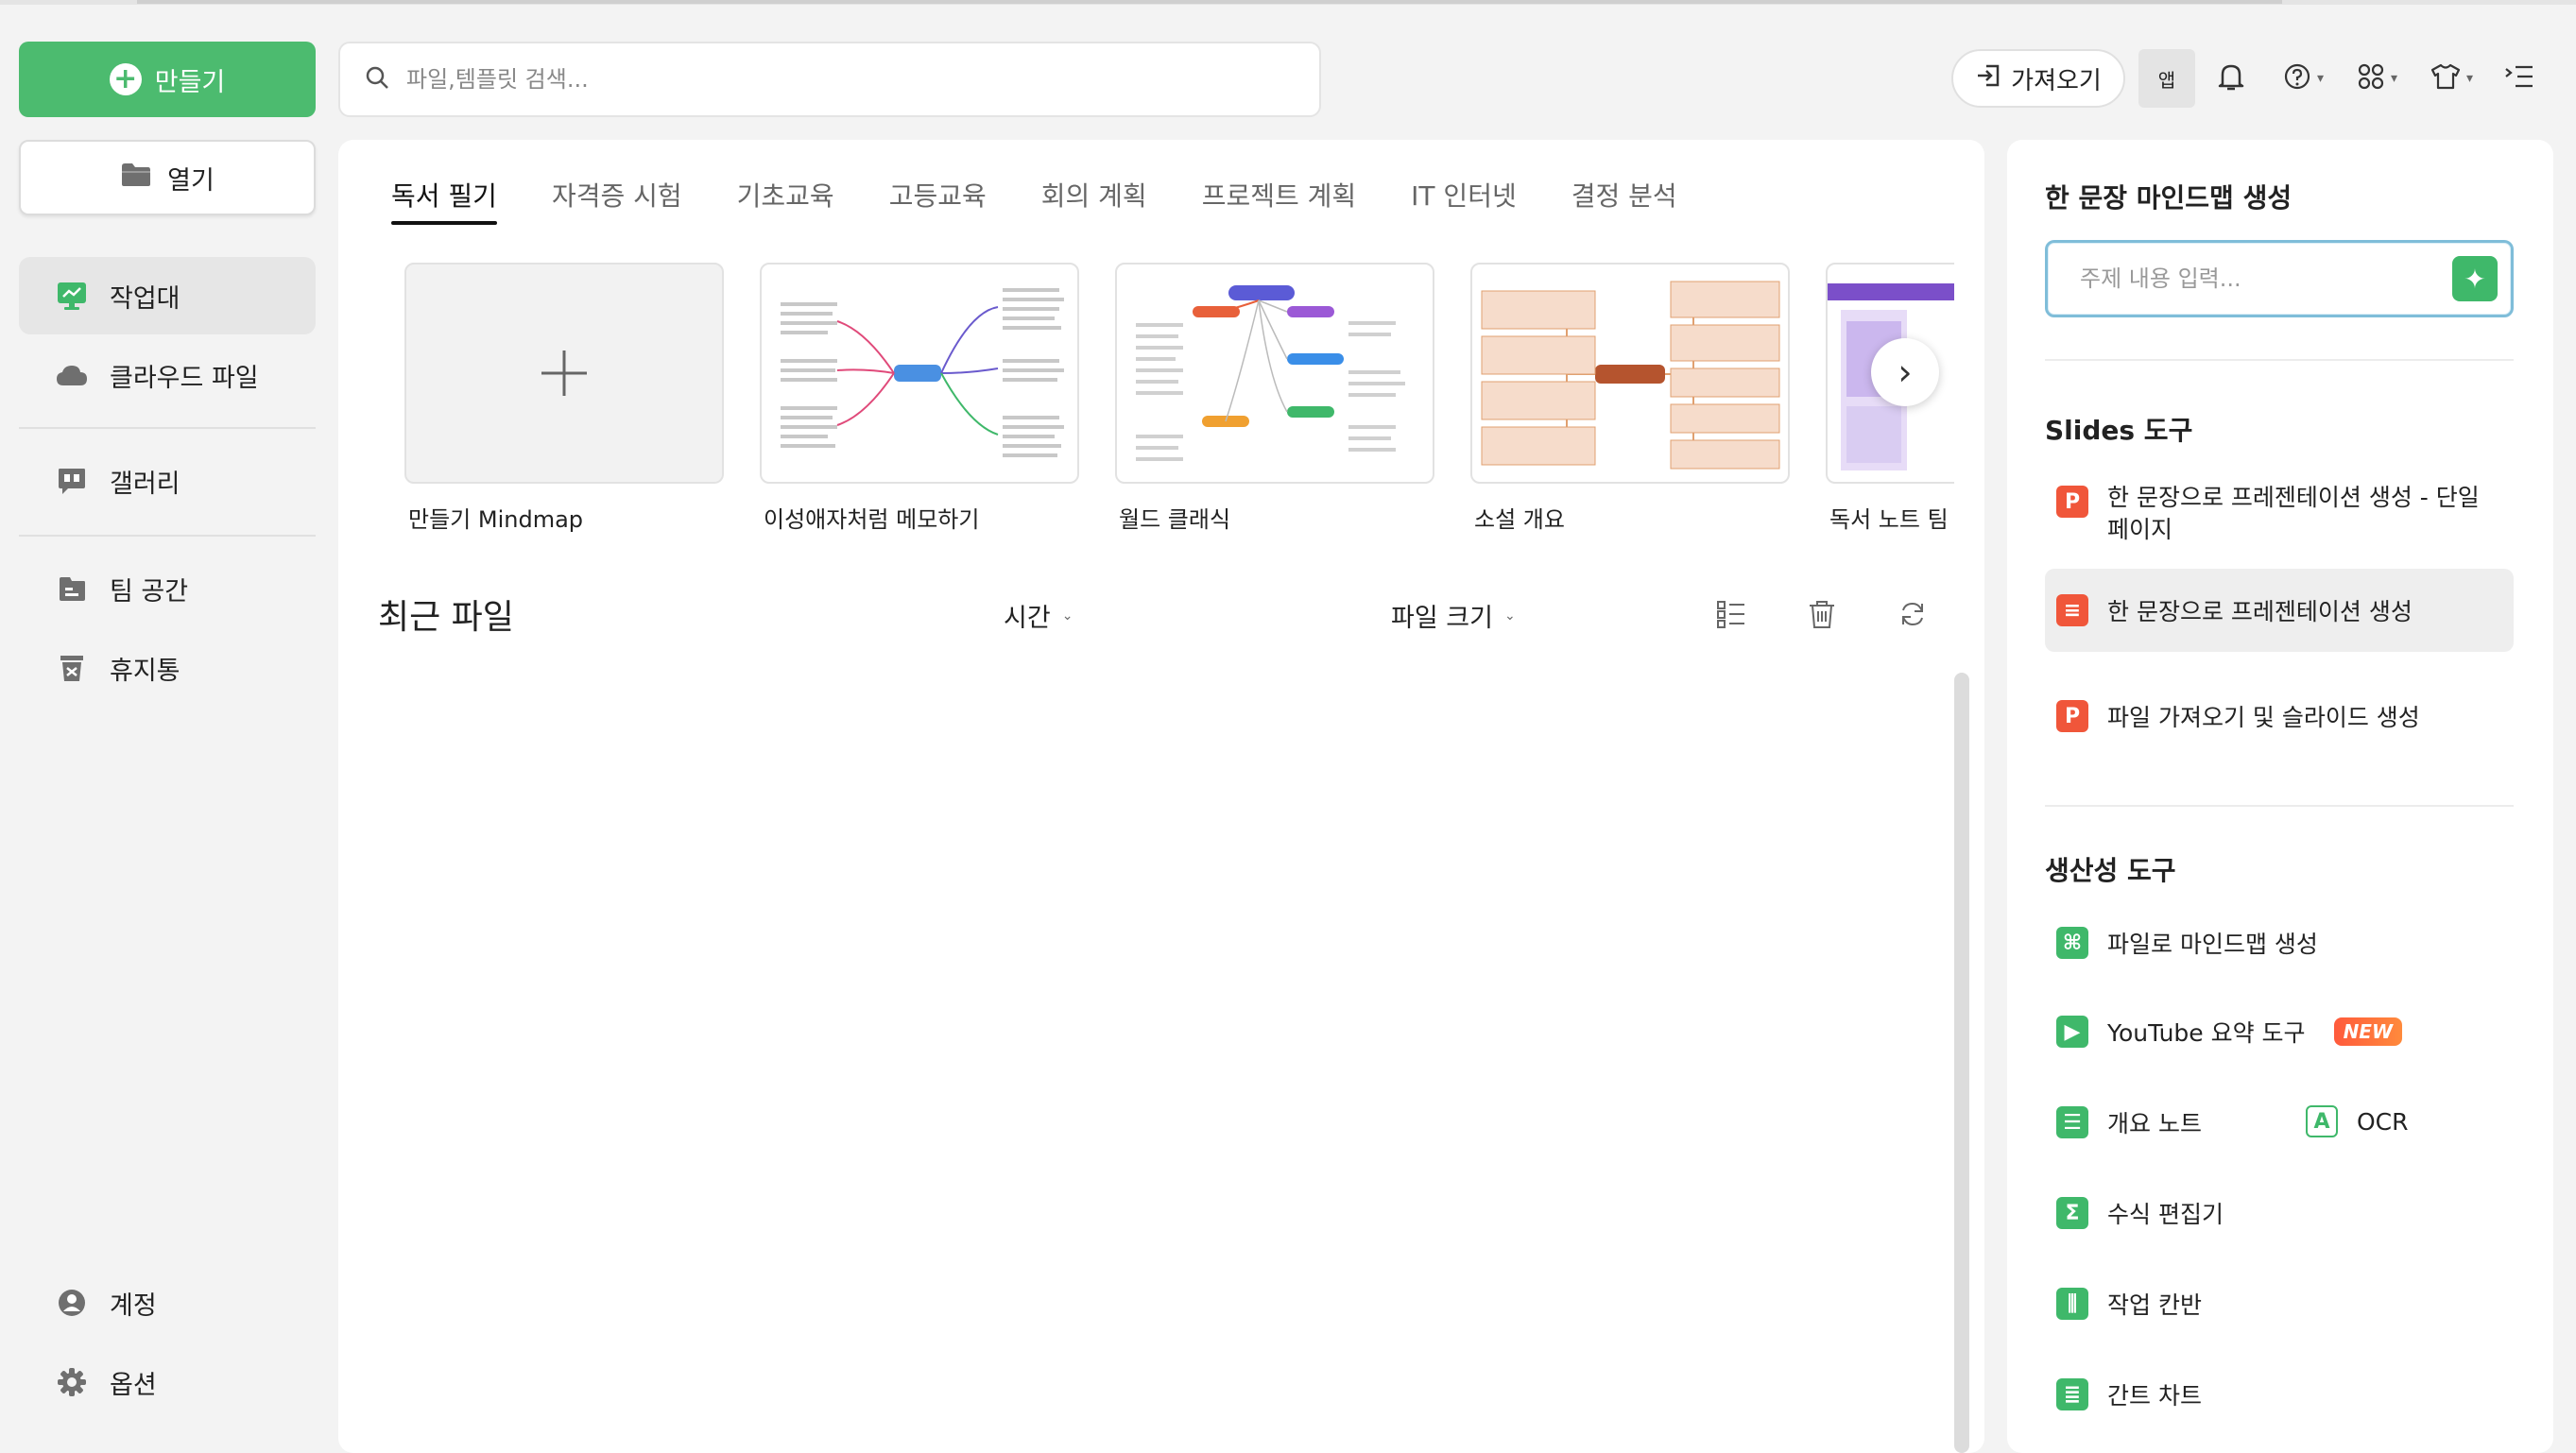 The width and height of the screenshot is (2576, 1453). I want to click on template-card-new: 만들기 Mindmap, so click(564, 398).